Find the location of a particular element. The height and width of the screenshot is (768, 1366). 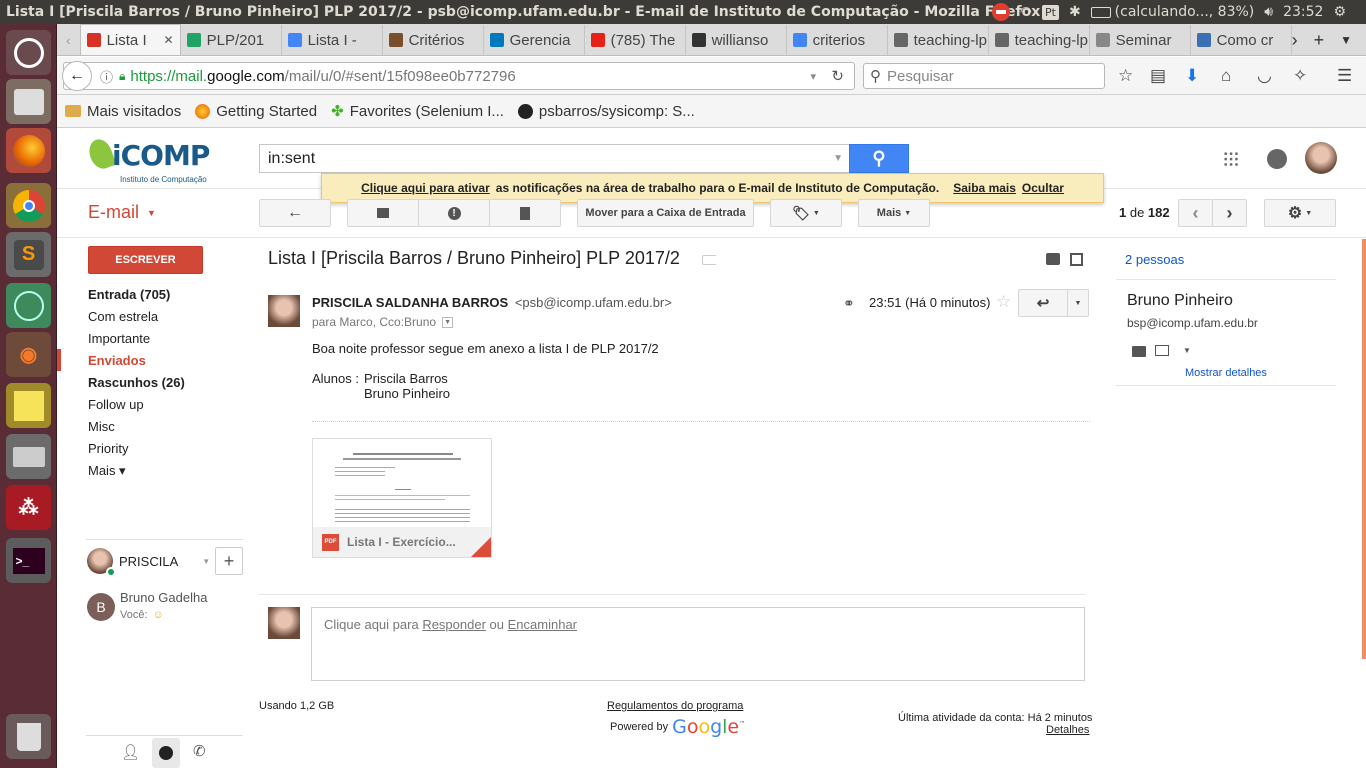

bluetooth-icon: ✱ is located at coordinates (1075, 12).